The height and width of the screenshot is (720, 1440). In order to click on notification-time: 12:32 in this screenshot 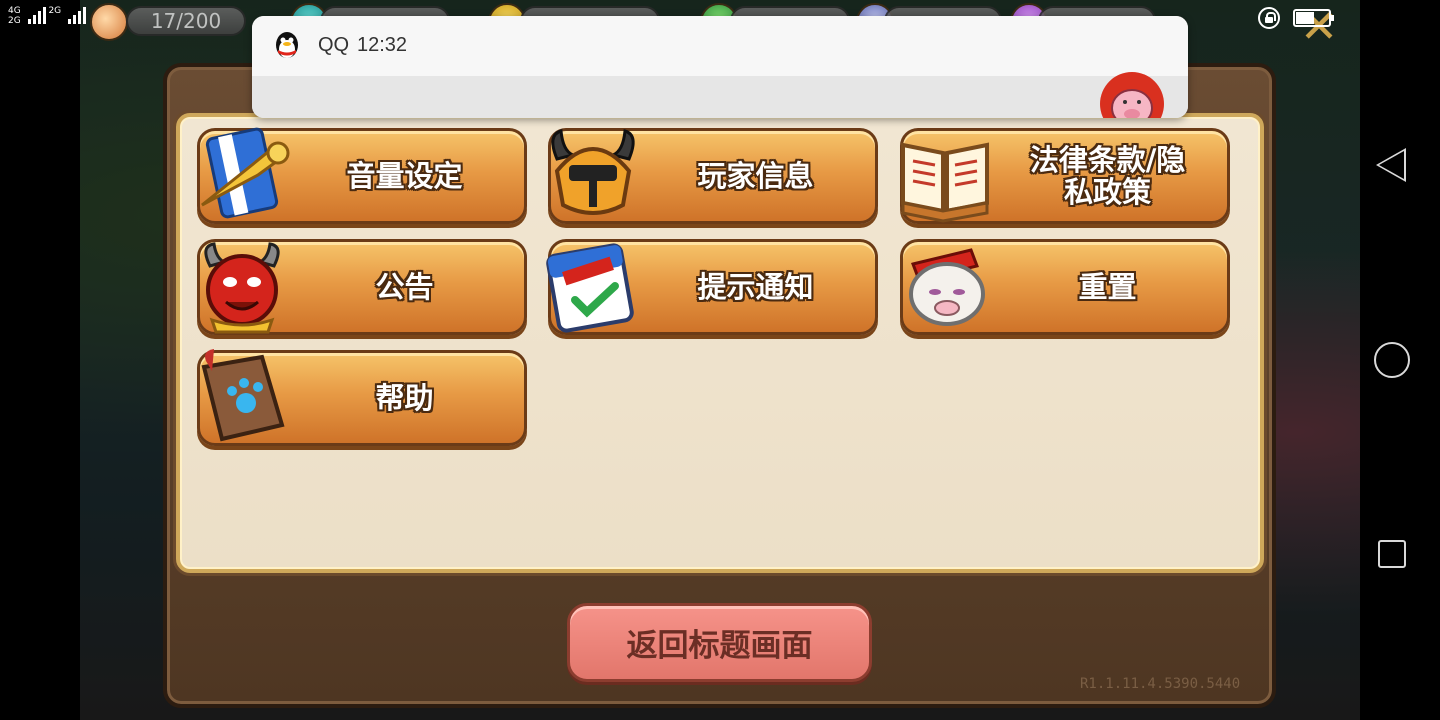, I will do `click(382, 45)`.